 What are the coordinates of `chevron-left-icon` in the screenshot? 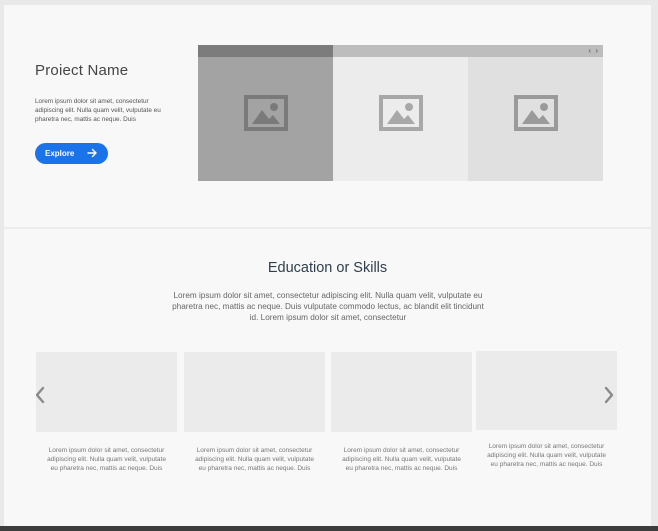 It's located at (40, 395).